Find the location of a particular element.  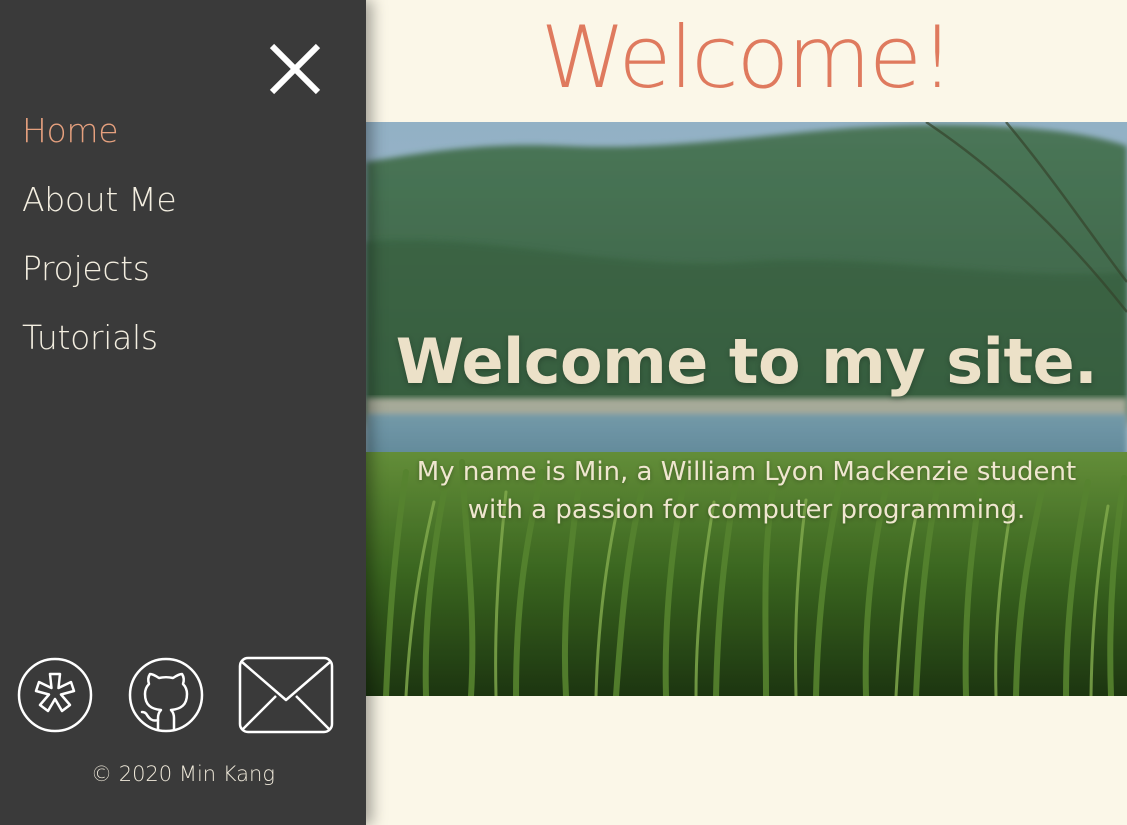

copyright-text: © 2020 Min Kang is located at coordinates (183, 774).